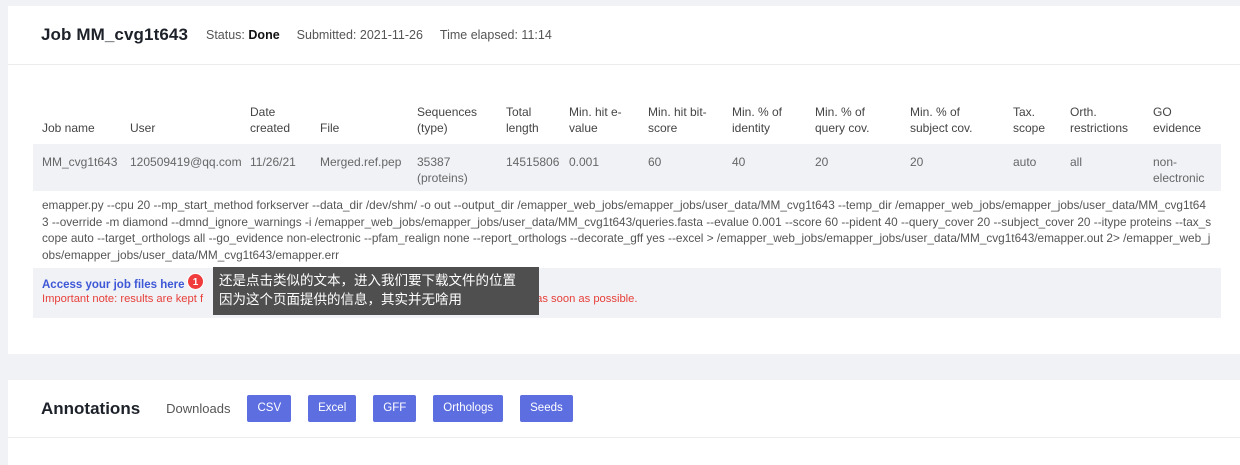 The image size is (1240, 465). I want to click on table-cell: all, so click(1076, 162).